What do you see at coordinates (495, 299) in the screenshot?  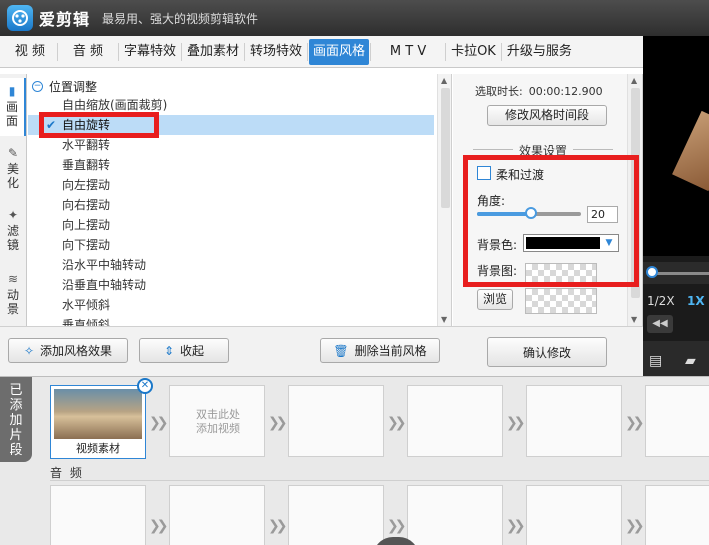 I see `browse-button: 浏览` at bounding box center [495, 299].